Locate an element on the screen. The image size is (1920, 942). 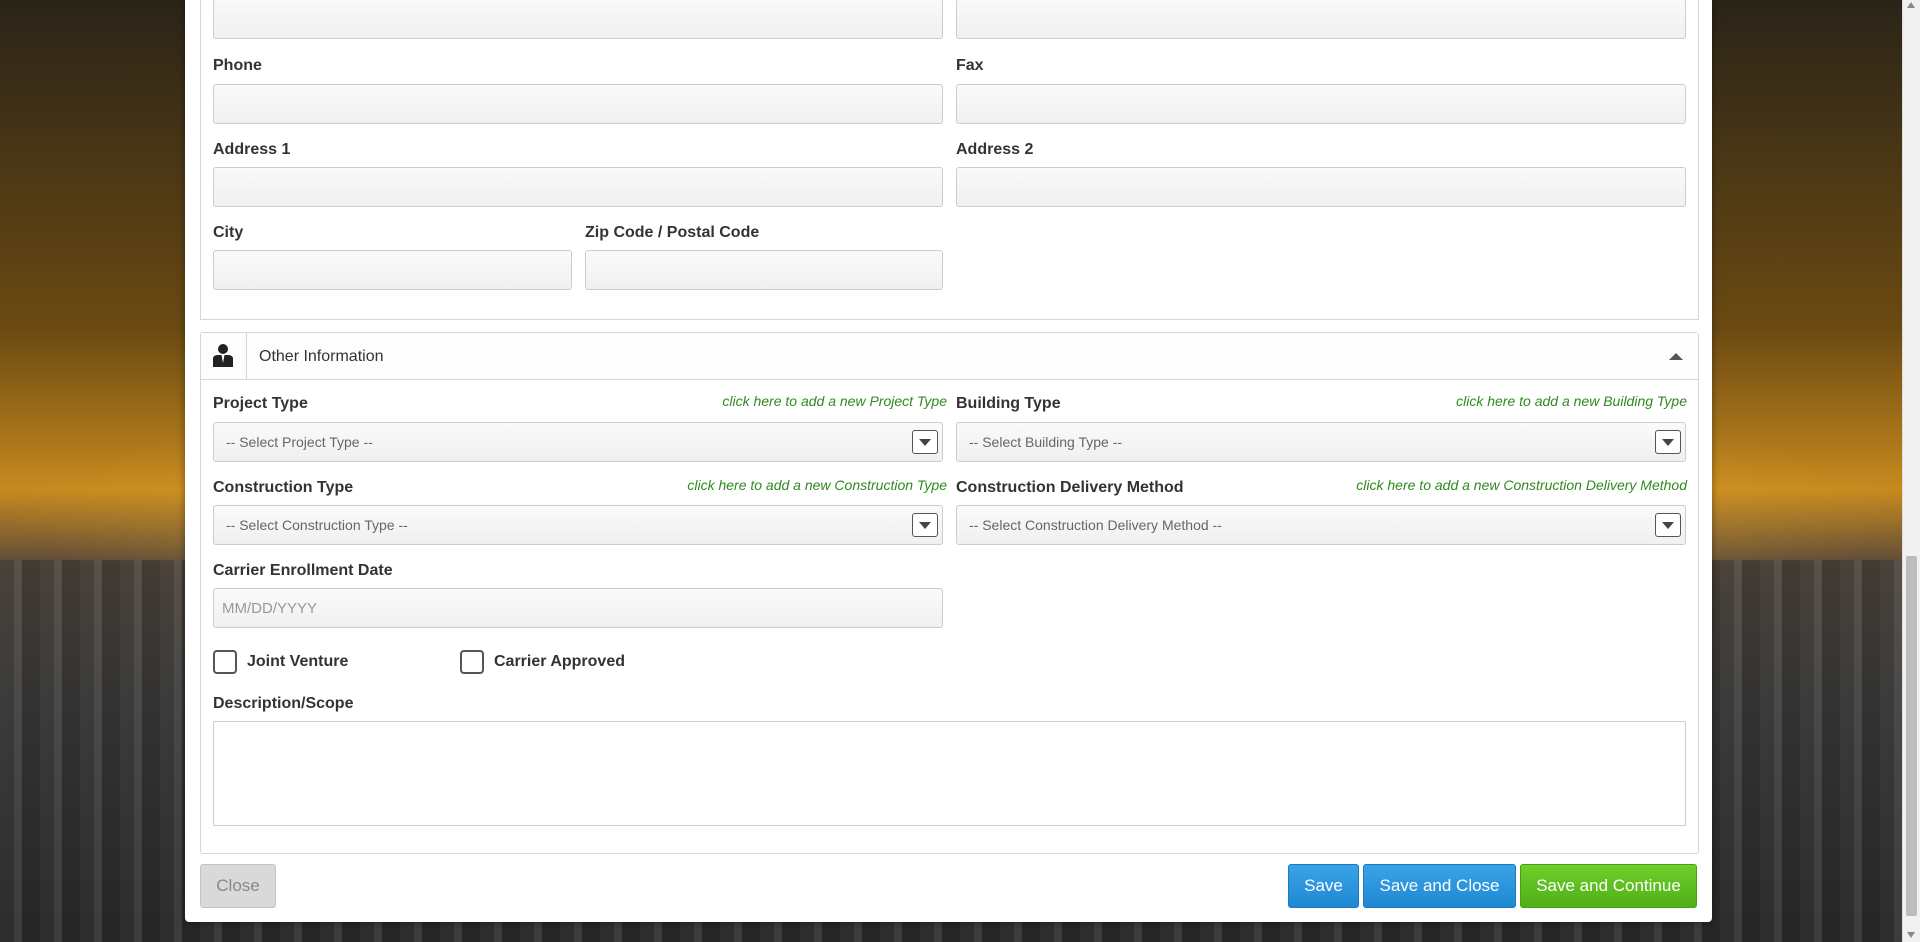
building-type-select: -- Select Building Type -- is located at coordinates (1321, 442).